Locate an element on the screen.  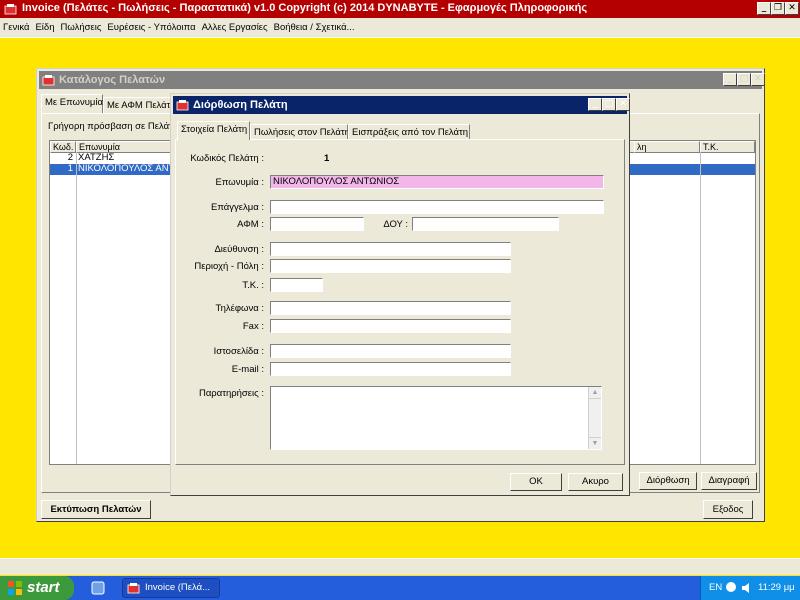
tab-by-name: Με Επωνυμία is located at coordinates (72, 103).